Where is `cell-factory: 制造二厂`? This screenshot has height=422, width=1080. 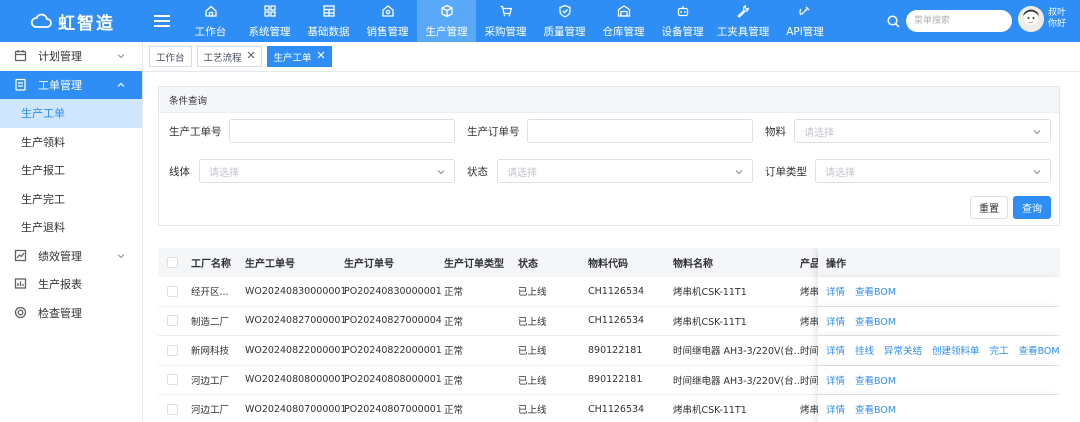 cell-factory: 制造二厂 is located at coordinates (210, 322).